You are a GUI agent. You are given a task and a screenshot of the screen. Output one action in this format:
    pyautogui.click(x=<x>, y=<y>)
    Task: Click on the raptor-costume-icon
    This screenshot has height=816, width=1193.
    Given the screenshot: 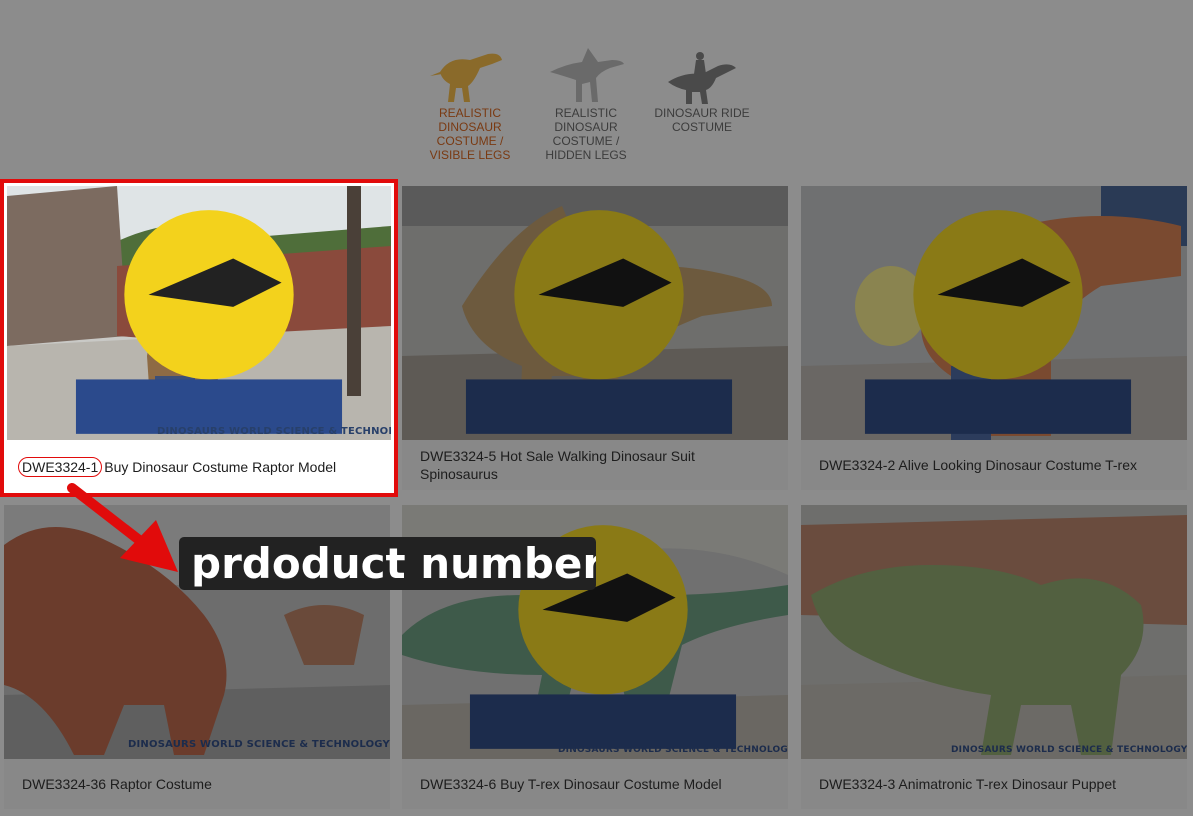 What is the action you would take?
    pyautogui.click(x=466, y=77)
    